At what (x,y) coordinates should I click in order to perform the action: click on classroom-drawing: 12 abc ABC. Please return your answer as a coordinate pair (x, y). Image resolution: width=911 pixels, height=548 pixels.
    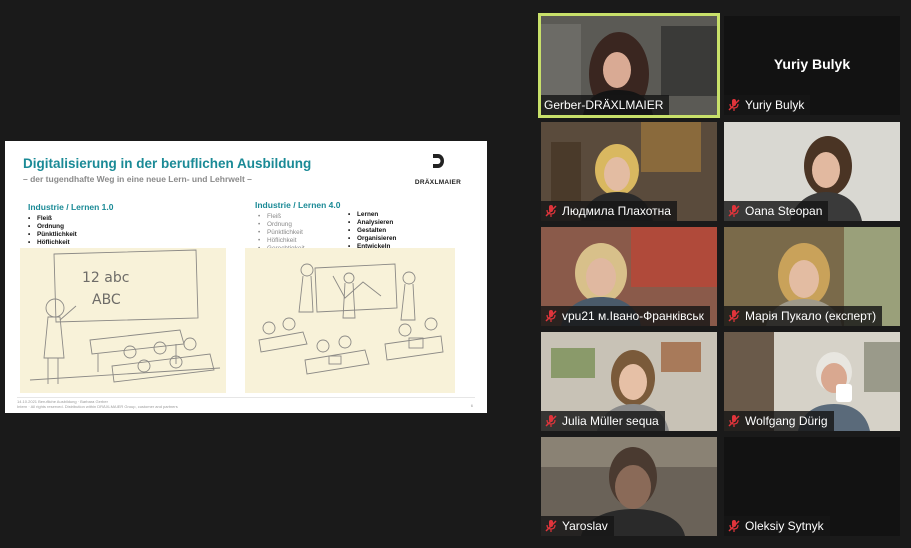
    Looking at the image, I should click on (125, 316).